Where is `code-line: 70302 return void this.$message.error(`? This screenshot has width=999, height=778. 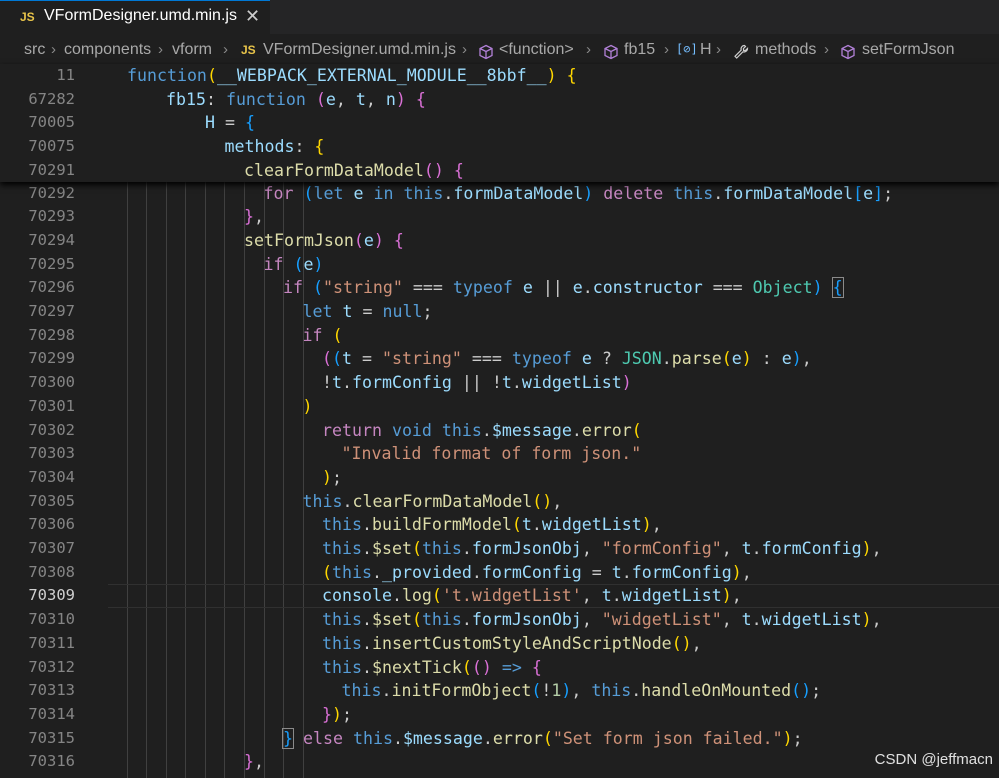 code-line: 70302 return void this.$message.error( is located at coordinates (499, 431).